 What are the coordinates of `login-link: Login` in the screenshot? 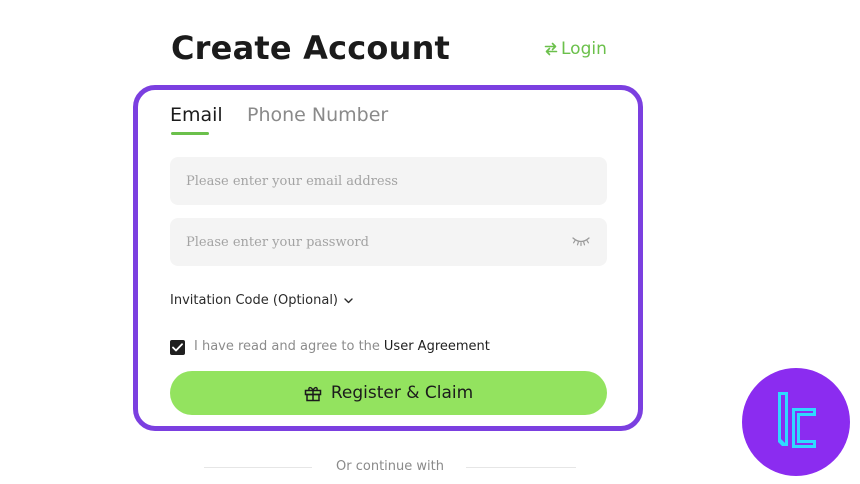 It's located at (575, 49).